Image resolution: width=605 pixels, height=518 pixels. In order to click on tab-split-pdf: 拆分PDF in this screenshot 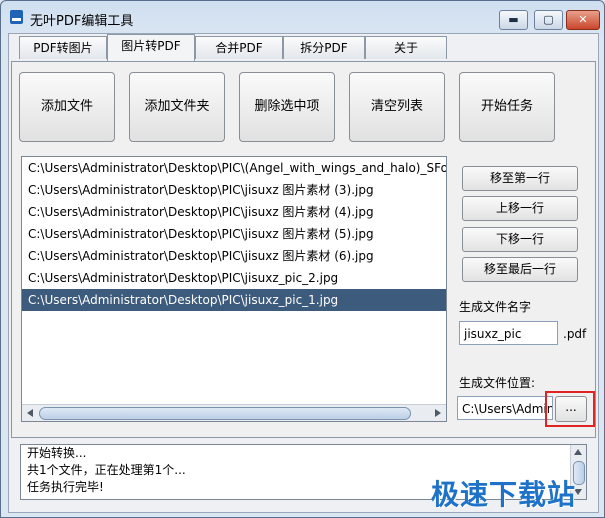, I will do `click(324, 47)`.